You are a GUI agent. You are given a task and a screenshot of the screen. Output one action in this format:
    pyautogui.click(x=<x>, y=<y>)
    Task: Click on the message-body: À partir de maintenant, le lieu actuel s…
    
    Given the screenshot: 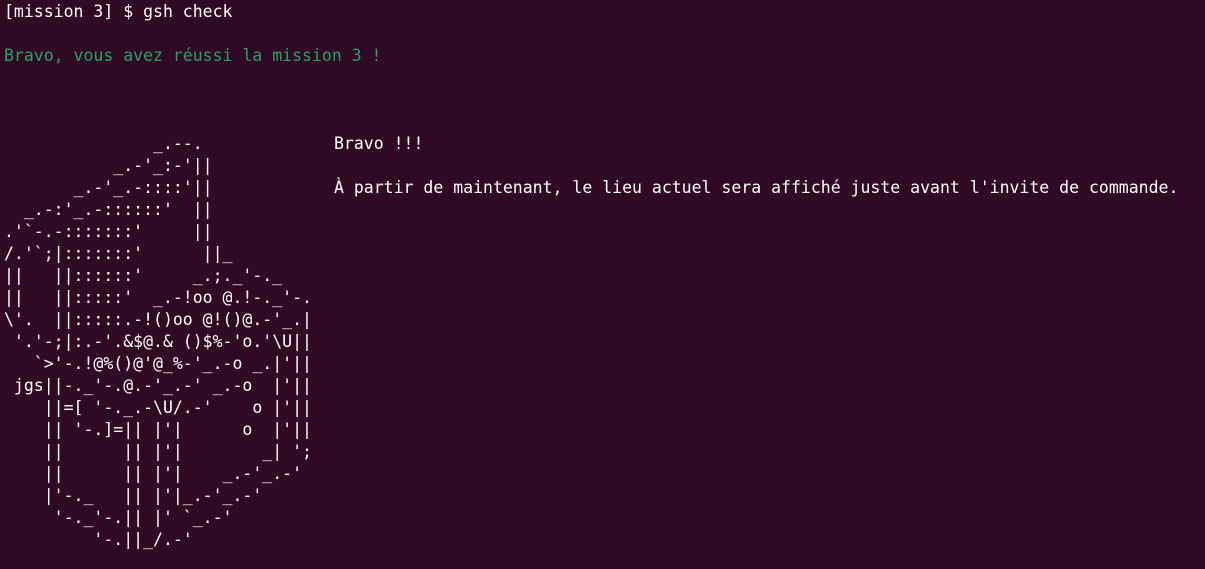 What is the action you would take?
    pyautogui.click(x=756, y=187)
    